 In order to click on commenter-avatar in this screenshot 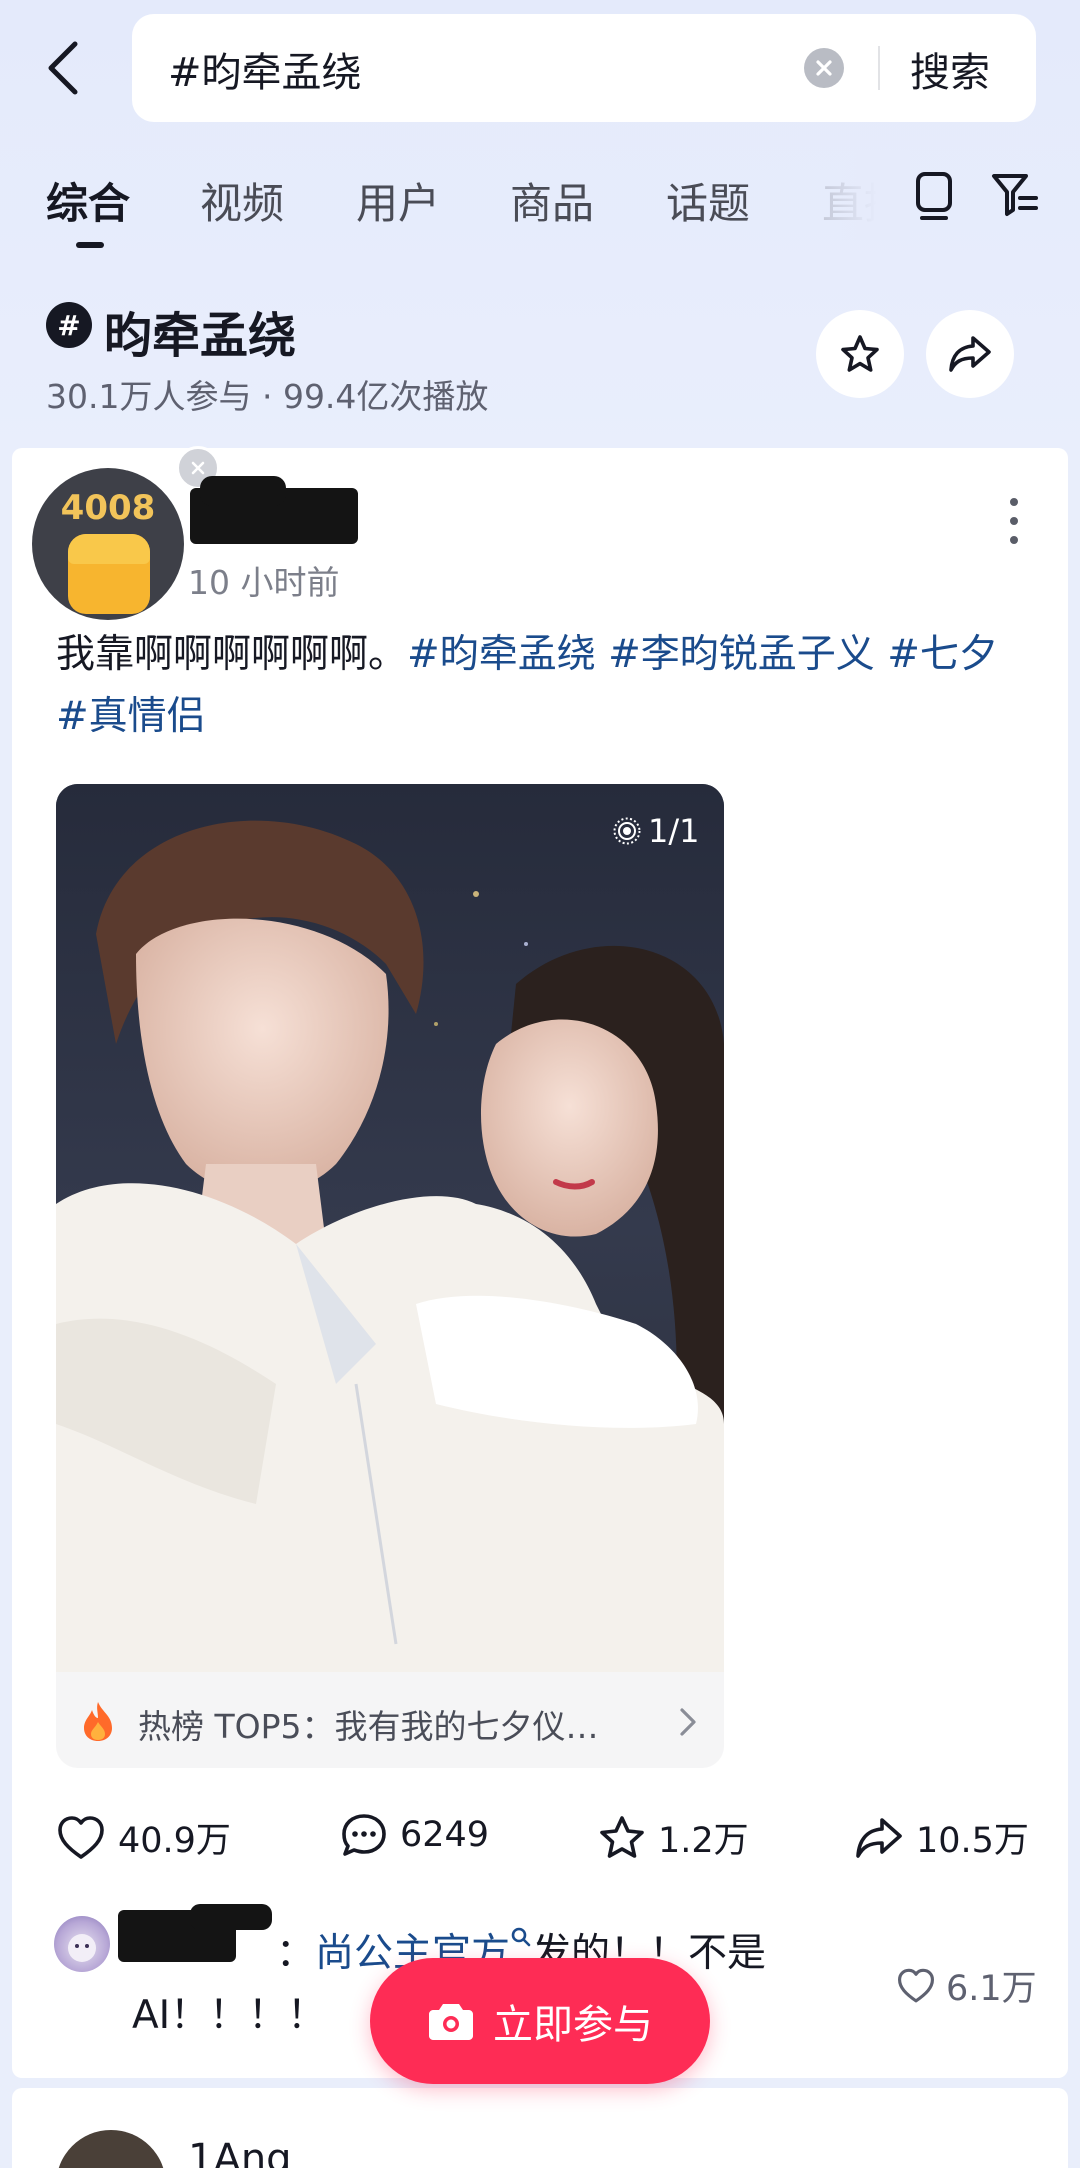, I will do `click(82, 1944)`.